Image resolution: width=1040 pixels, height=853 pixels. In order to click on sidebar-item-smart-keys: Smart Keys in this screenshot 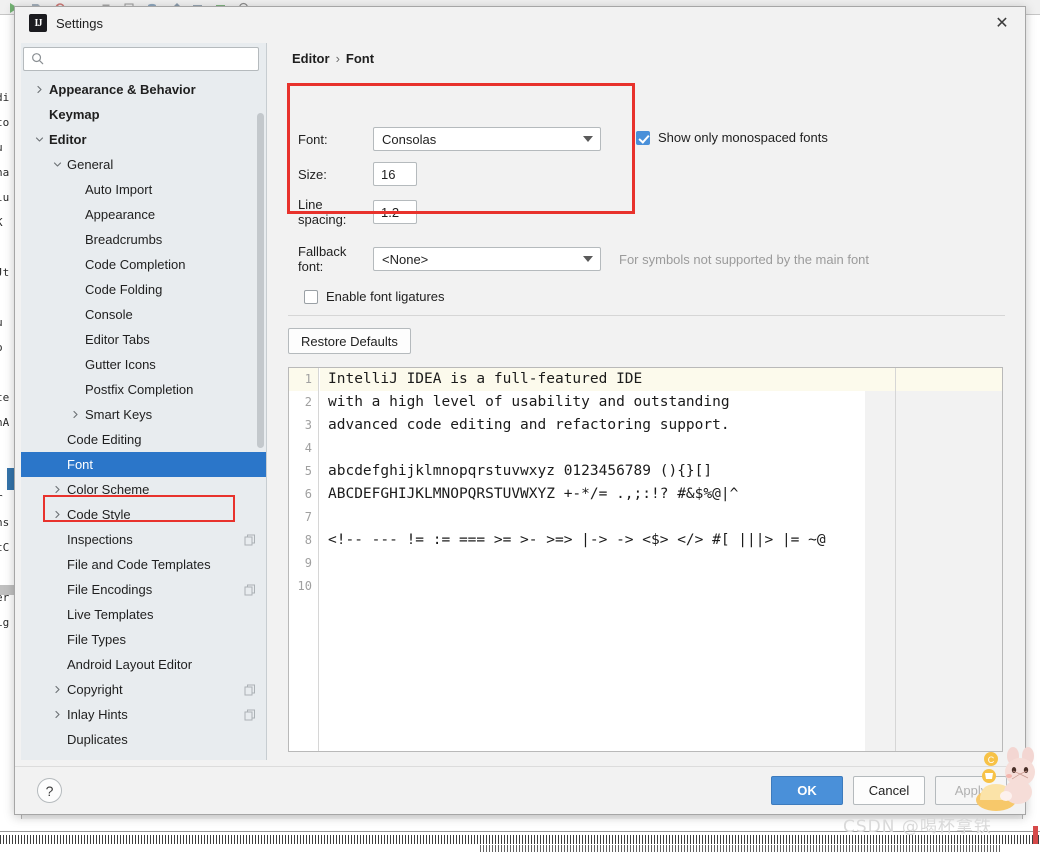, I will do `click(143, 414)`.